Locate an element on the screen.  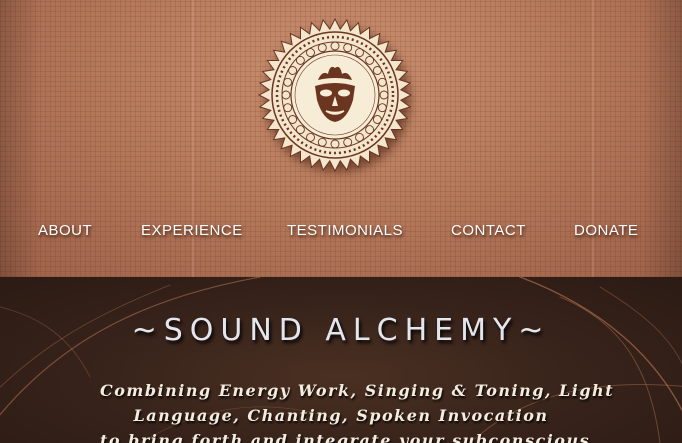
hero-title: ~SOUND ALCHEMY~ is located at coordinates (341, 330).